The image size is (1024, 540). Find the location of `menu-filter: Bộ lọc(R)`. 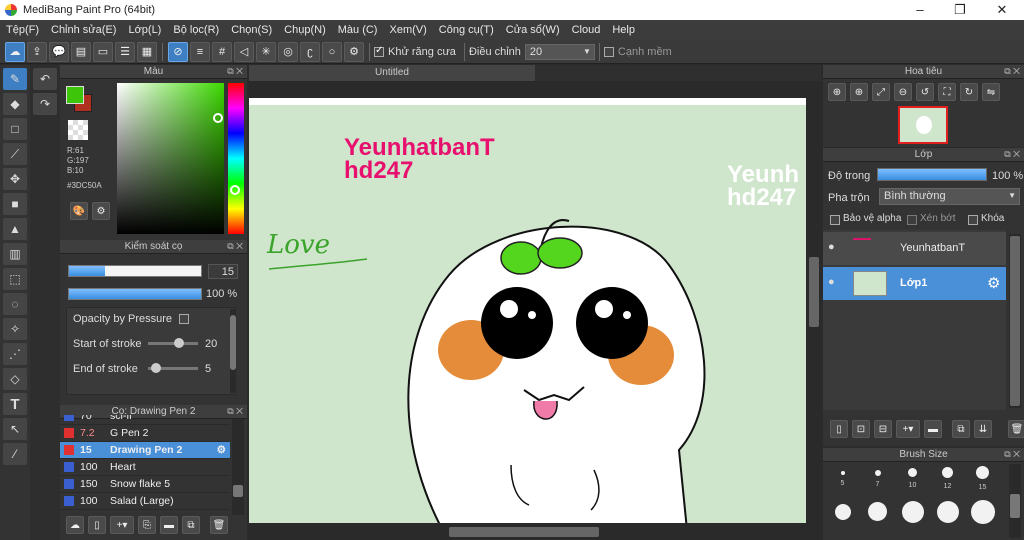

menu-filter: Bộ lọc(R) is located at coordinates (196, 30).